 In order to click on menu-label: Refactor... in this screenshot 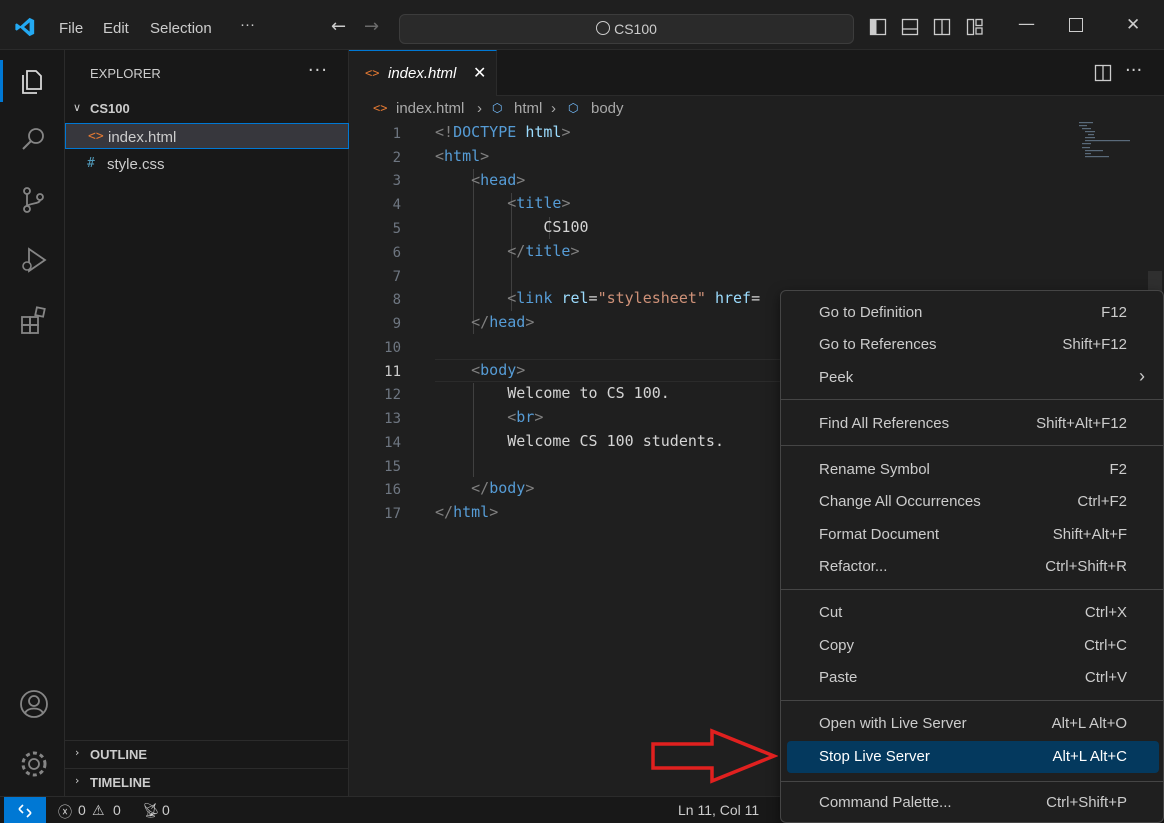, I will do `click(853, 566)`.